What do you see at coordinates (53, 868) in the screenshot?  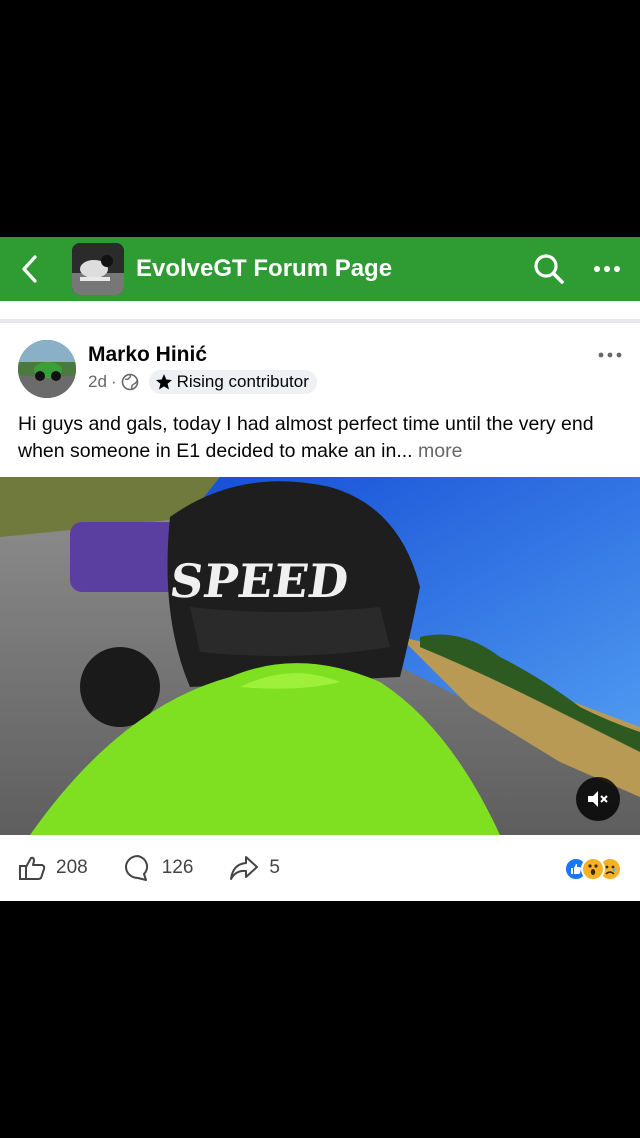 I see `like-button: 208` at bounding box center [53, 868].